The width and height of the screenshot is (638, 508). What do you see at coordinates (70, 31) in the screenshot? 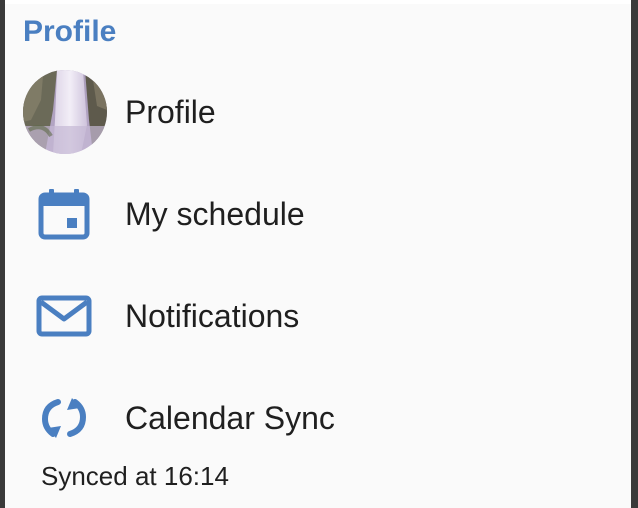
I see `section-title: Profile` at bounding box center [70, 31].